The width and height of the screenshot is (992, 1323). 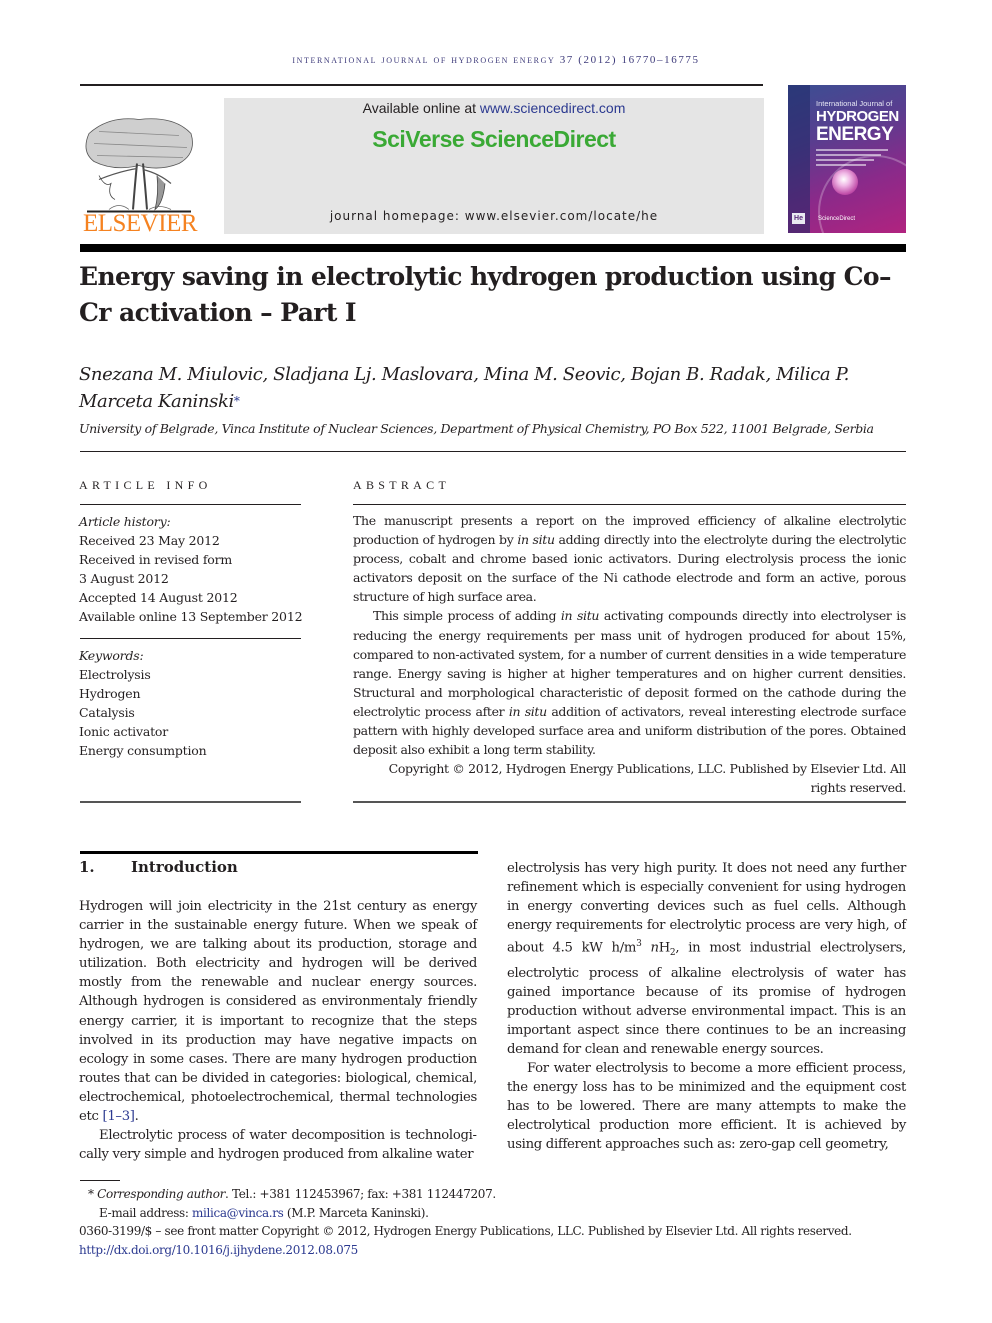 What do you see at coordinates (238, 1213) in the screenshot?
I see `email-link: milica@vinca.rs` at bounding box center [238, 1213].